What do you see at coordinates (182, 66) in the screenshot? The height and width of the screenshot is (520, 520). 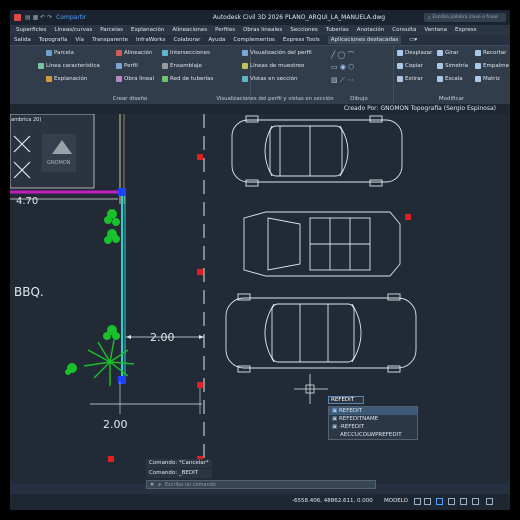 I see `ensamblaje-button: Ensamblaje` at bounding box center [182, 66].